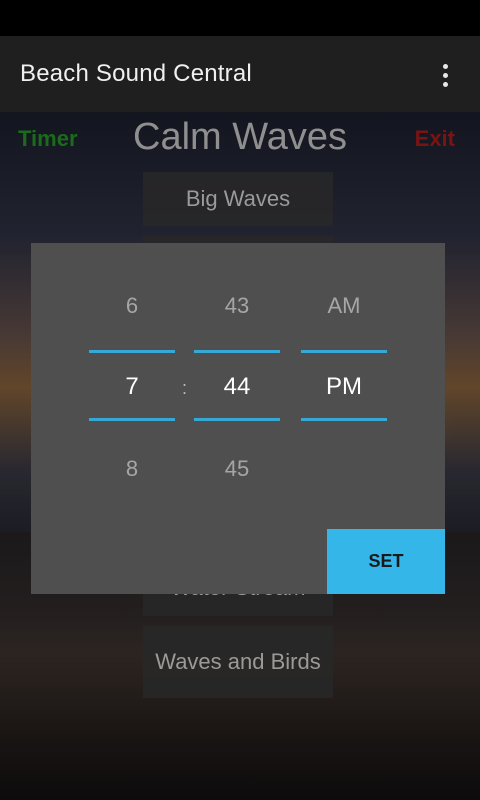 The width and height of the screenshot is (480, 800). I want to click on app-title: Beach Sound Central, so click(136, 73).